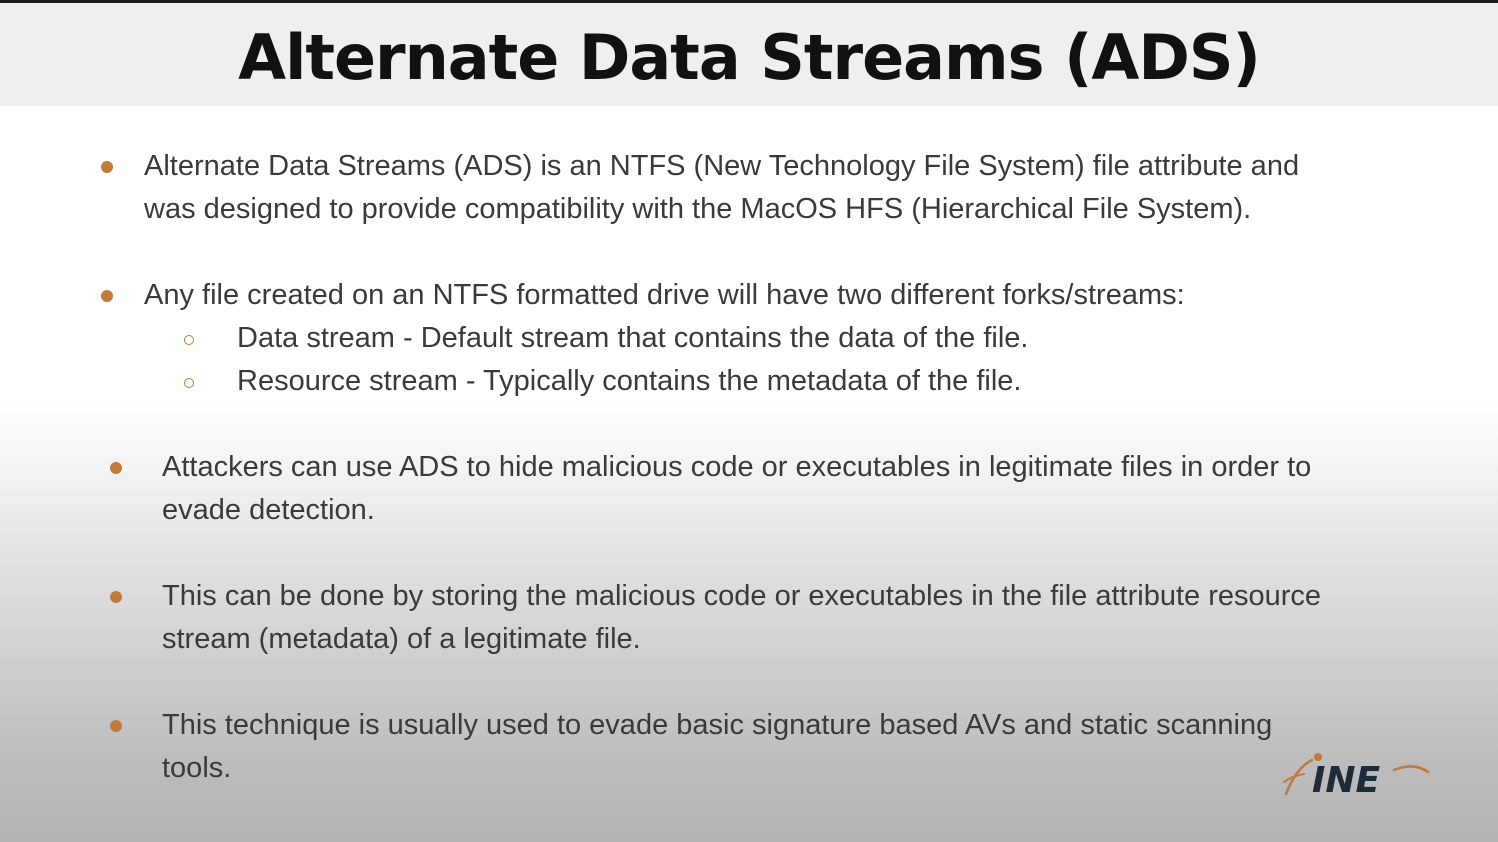 The width and height of the screenshot is (1498, 842). What do you see at coordinates (268, 510) in the screenshot?
I see `bullet-line: evade detection.` at bounding box center [268, 510].